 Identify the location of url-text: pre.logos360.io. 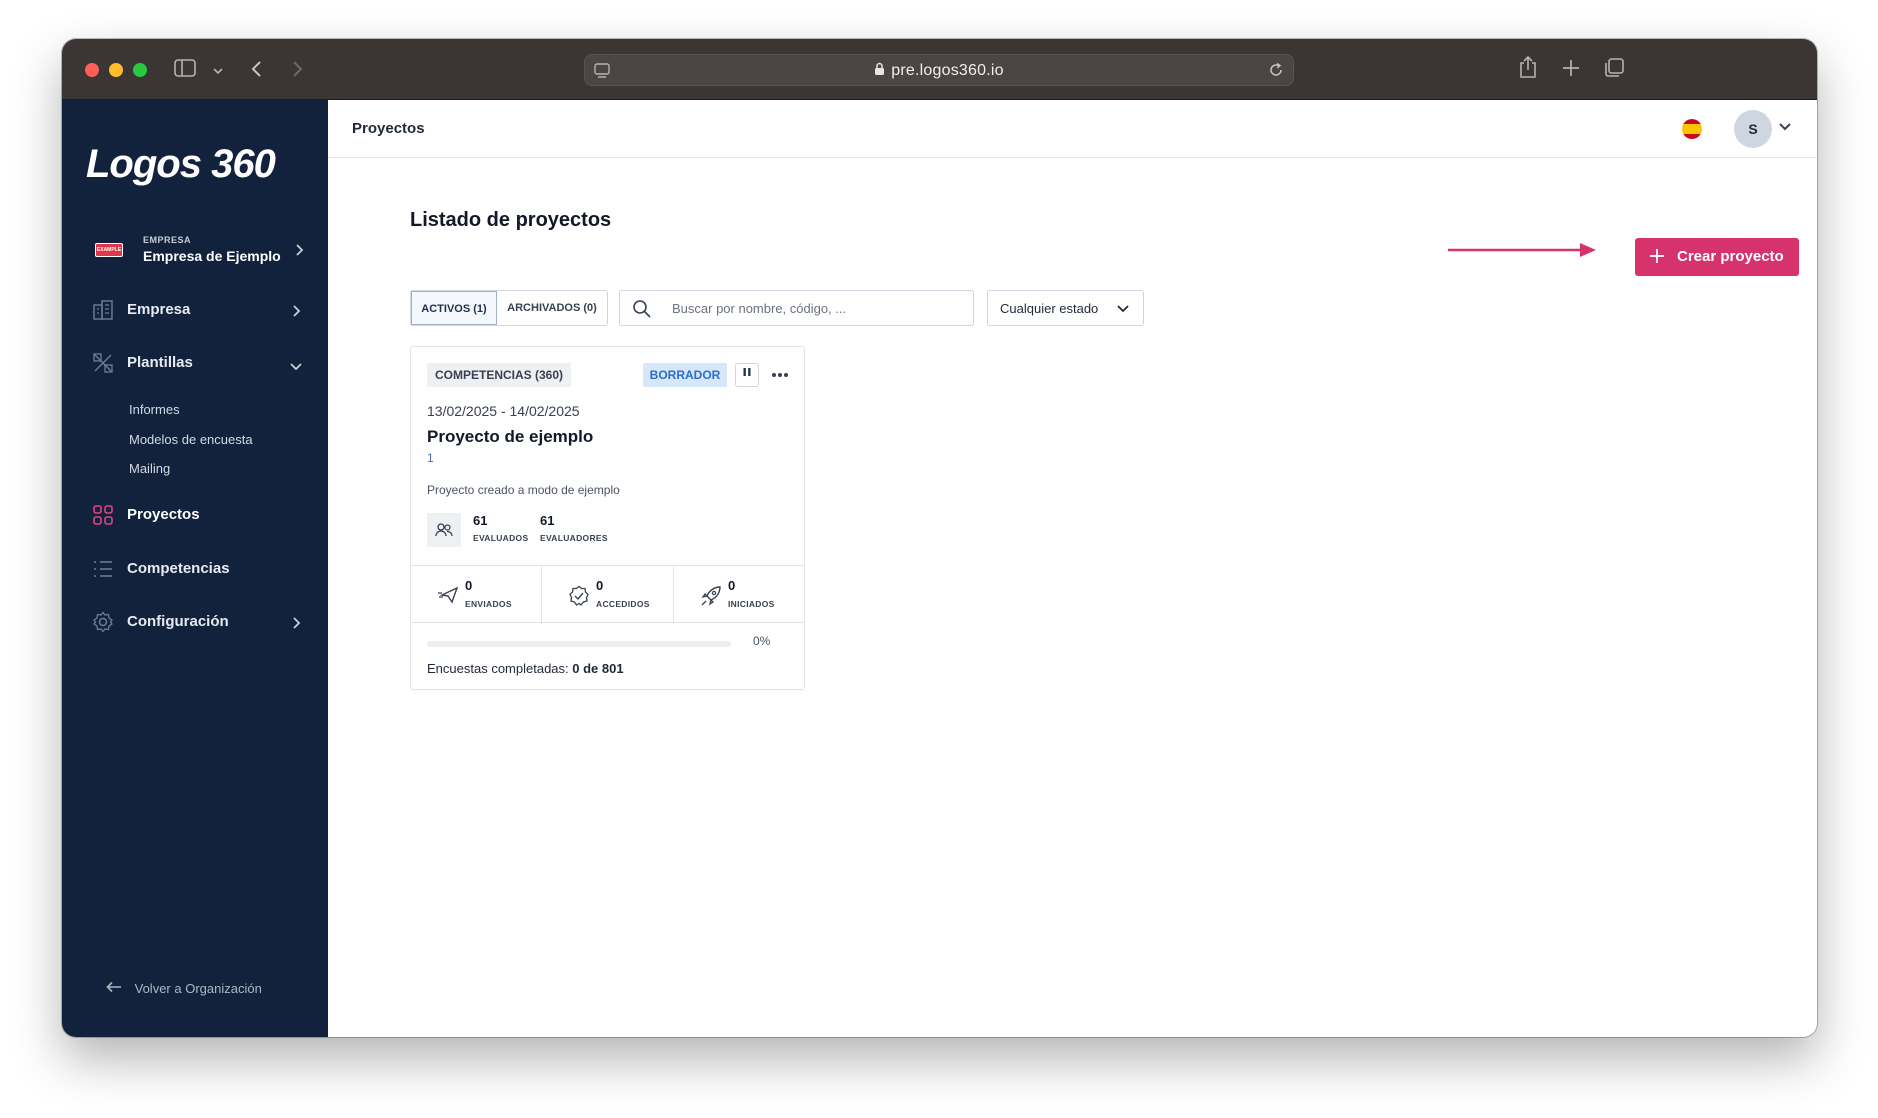
(939, 71).